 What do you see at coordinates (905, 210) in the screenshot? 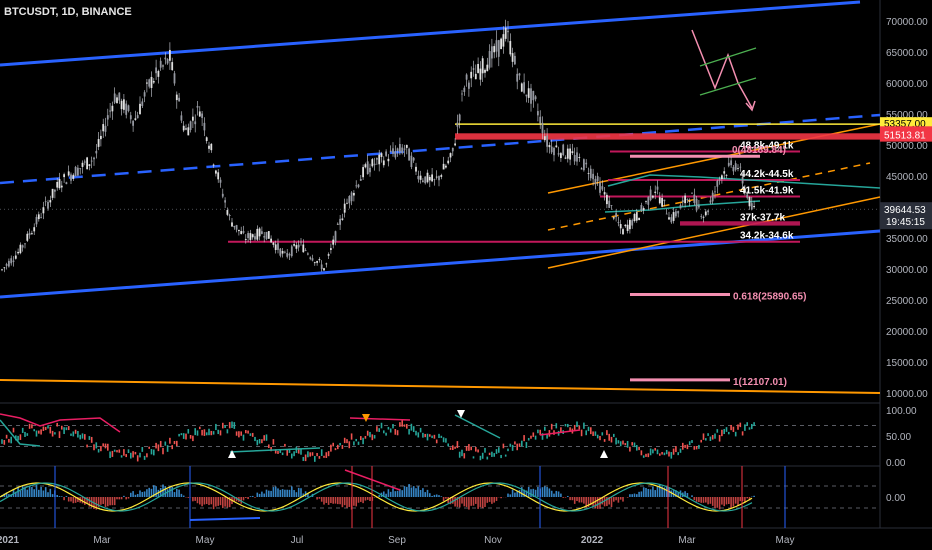
I see `last-price-label: 39644.53` at bounding box center [905, 210].